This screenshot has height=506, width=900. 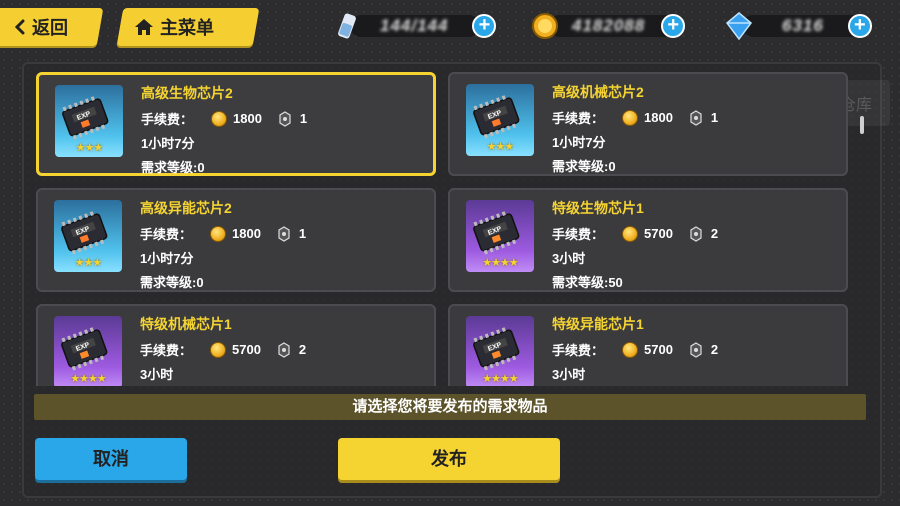 I want to click on add-stamina-button: +, so click(x=484, y=26).